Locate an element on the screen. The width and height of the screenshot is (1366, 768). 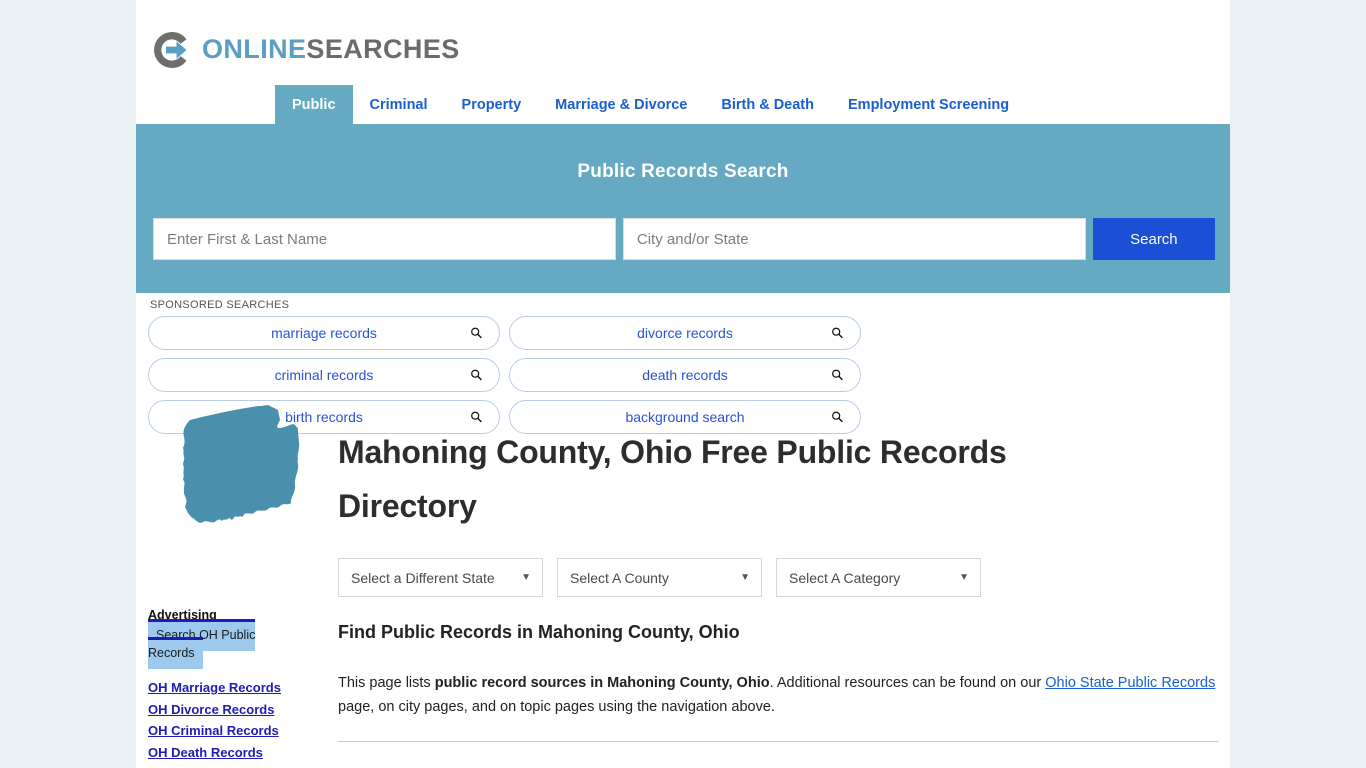
sponsored-pill-divorce-records: divorce records is located at coordinates (685, 333).